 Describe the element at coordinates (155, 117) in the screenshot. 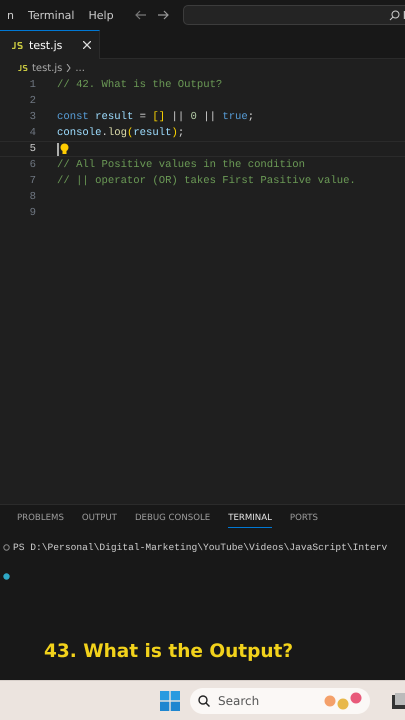

I see `code-line: const result = [] || 0 || true;` at that location.